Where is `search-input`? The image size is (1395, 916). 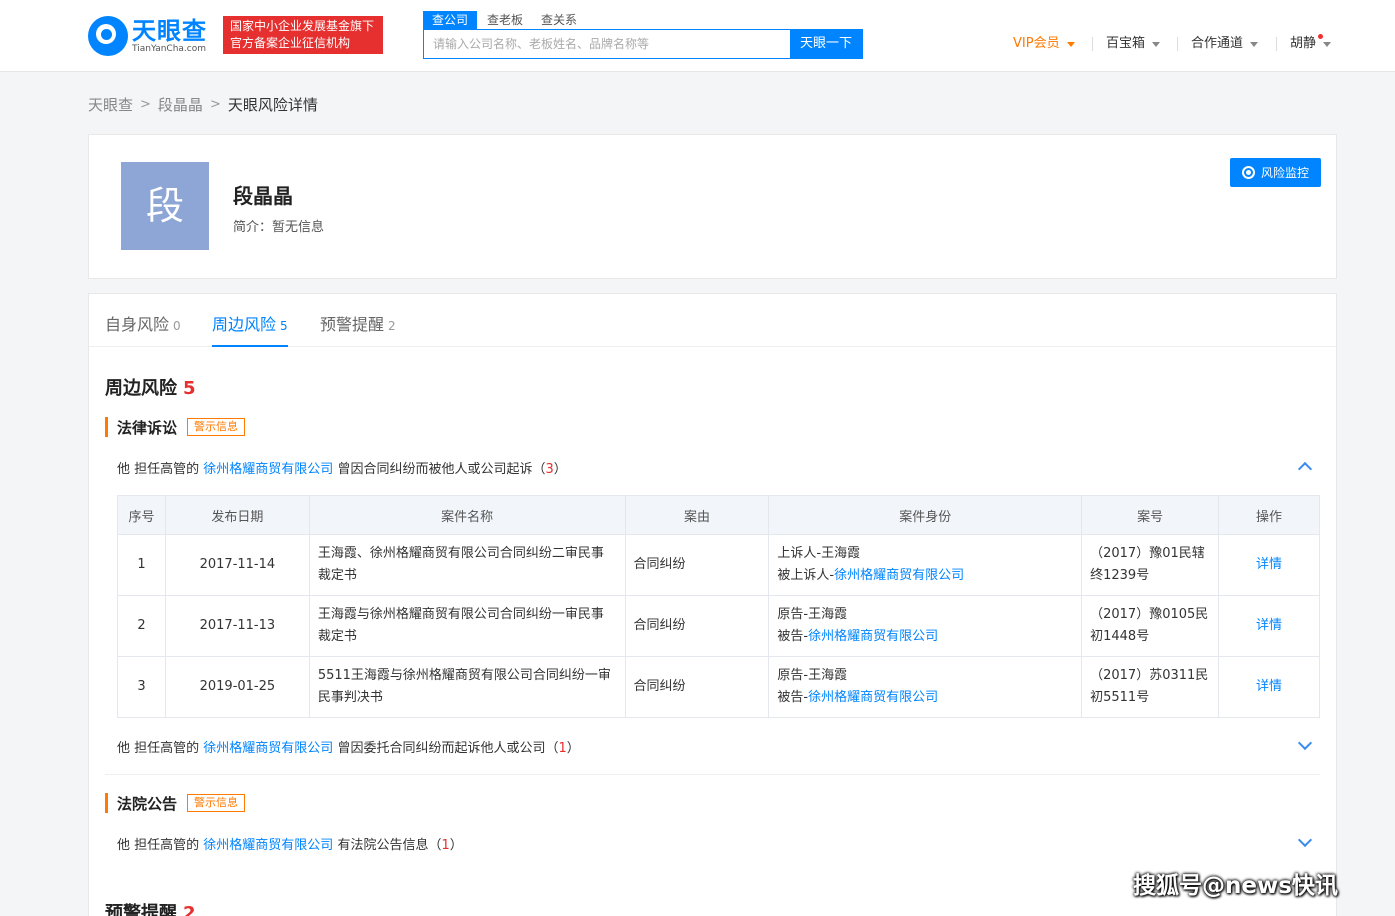 search-input is located at coordinates (608, 44).